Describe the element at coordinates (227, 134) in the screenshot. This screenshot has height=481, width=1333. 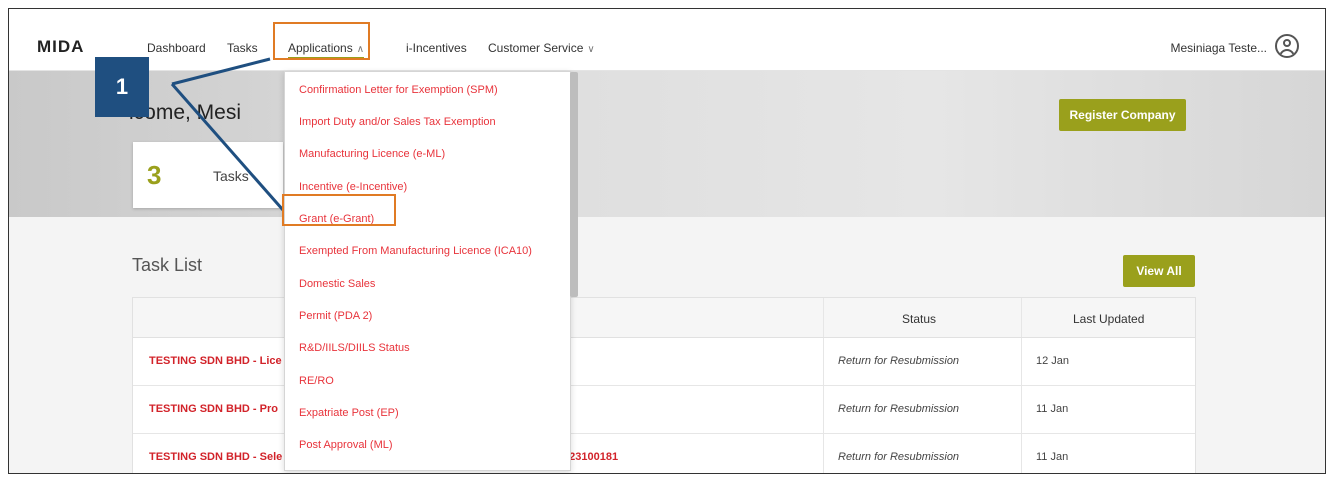
I see `annotation-arrows` at that location.